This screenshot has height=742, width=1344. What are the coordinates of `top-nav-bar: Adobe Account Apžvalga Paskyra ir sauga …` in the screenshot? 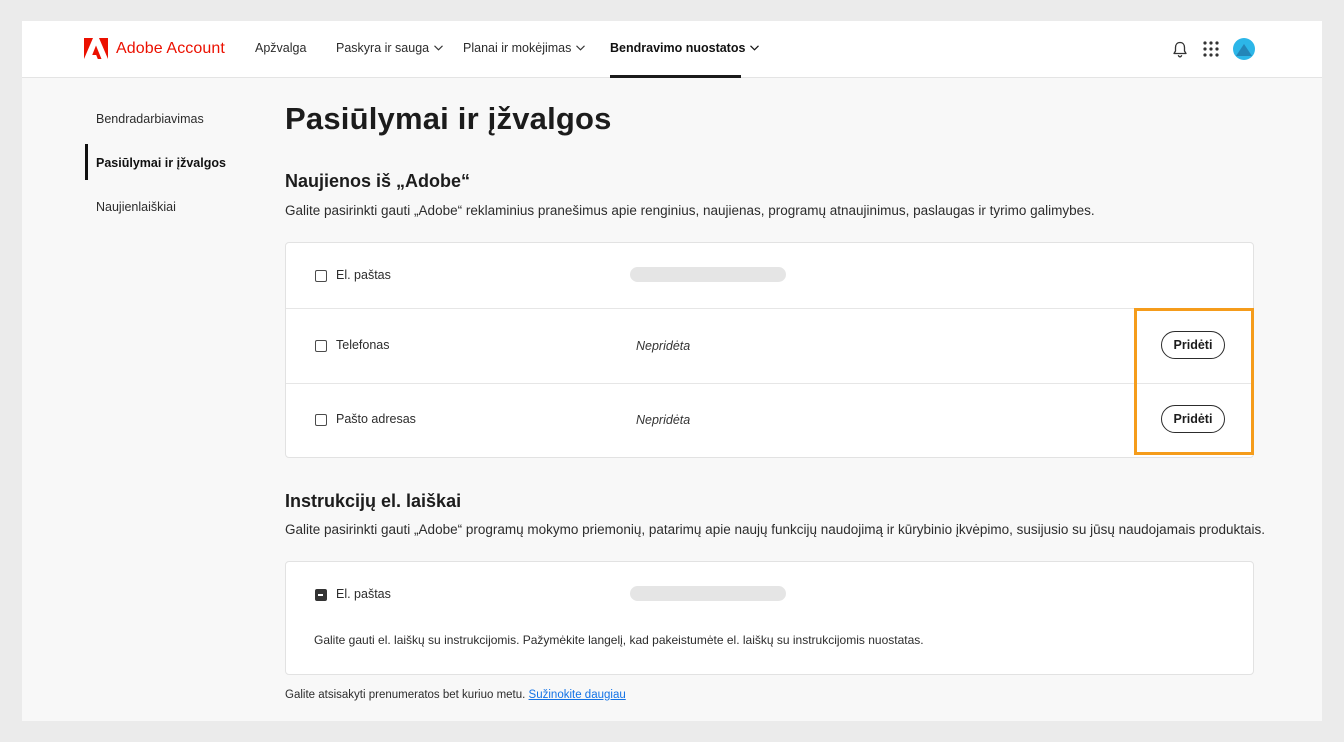 It's located at (672, 49).